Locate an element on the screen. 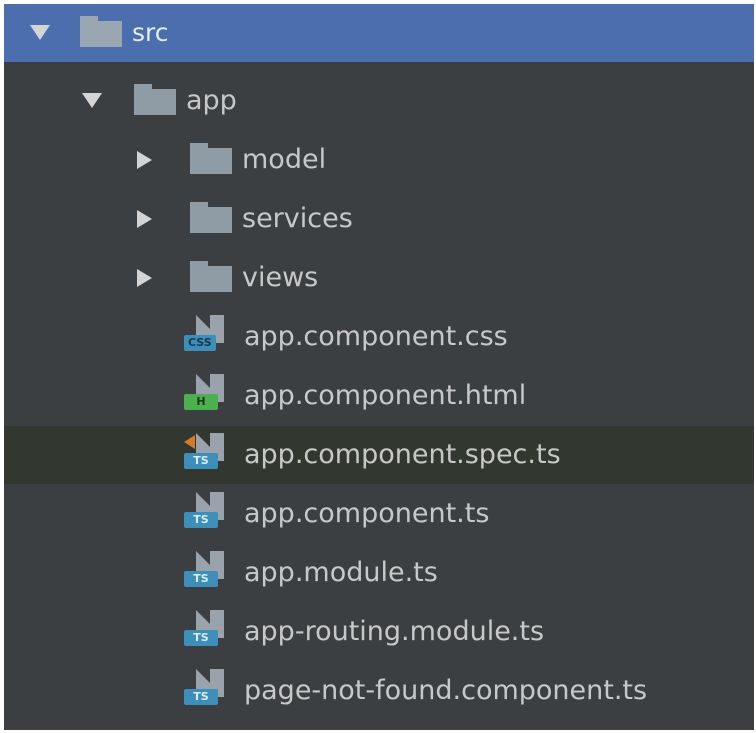  tree-item-src: src is located at coordinates (379, 33).